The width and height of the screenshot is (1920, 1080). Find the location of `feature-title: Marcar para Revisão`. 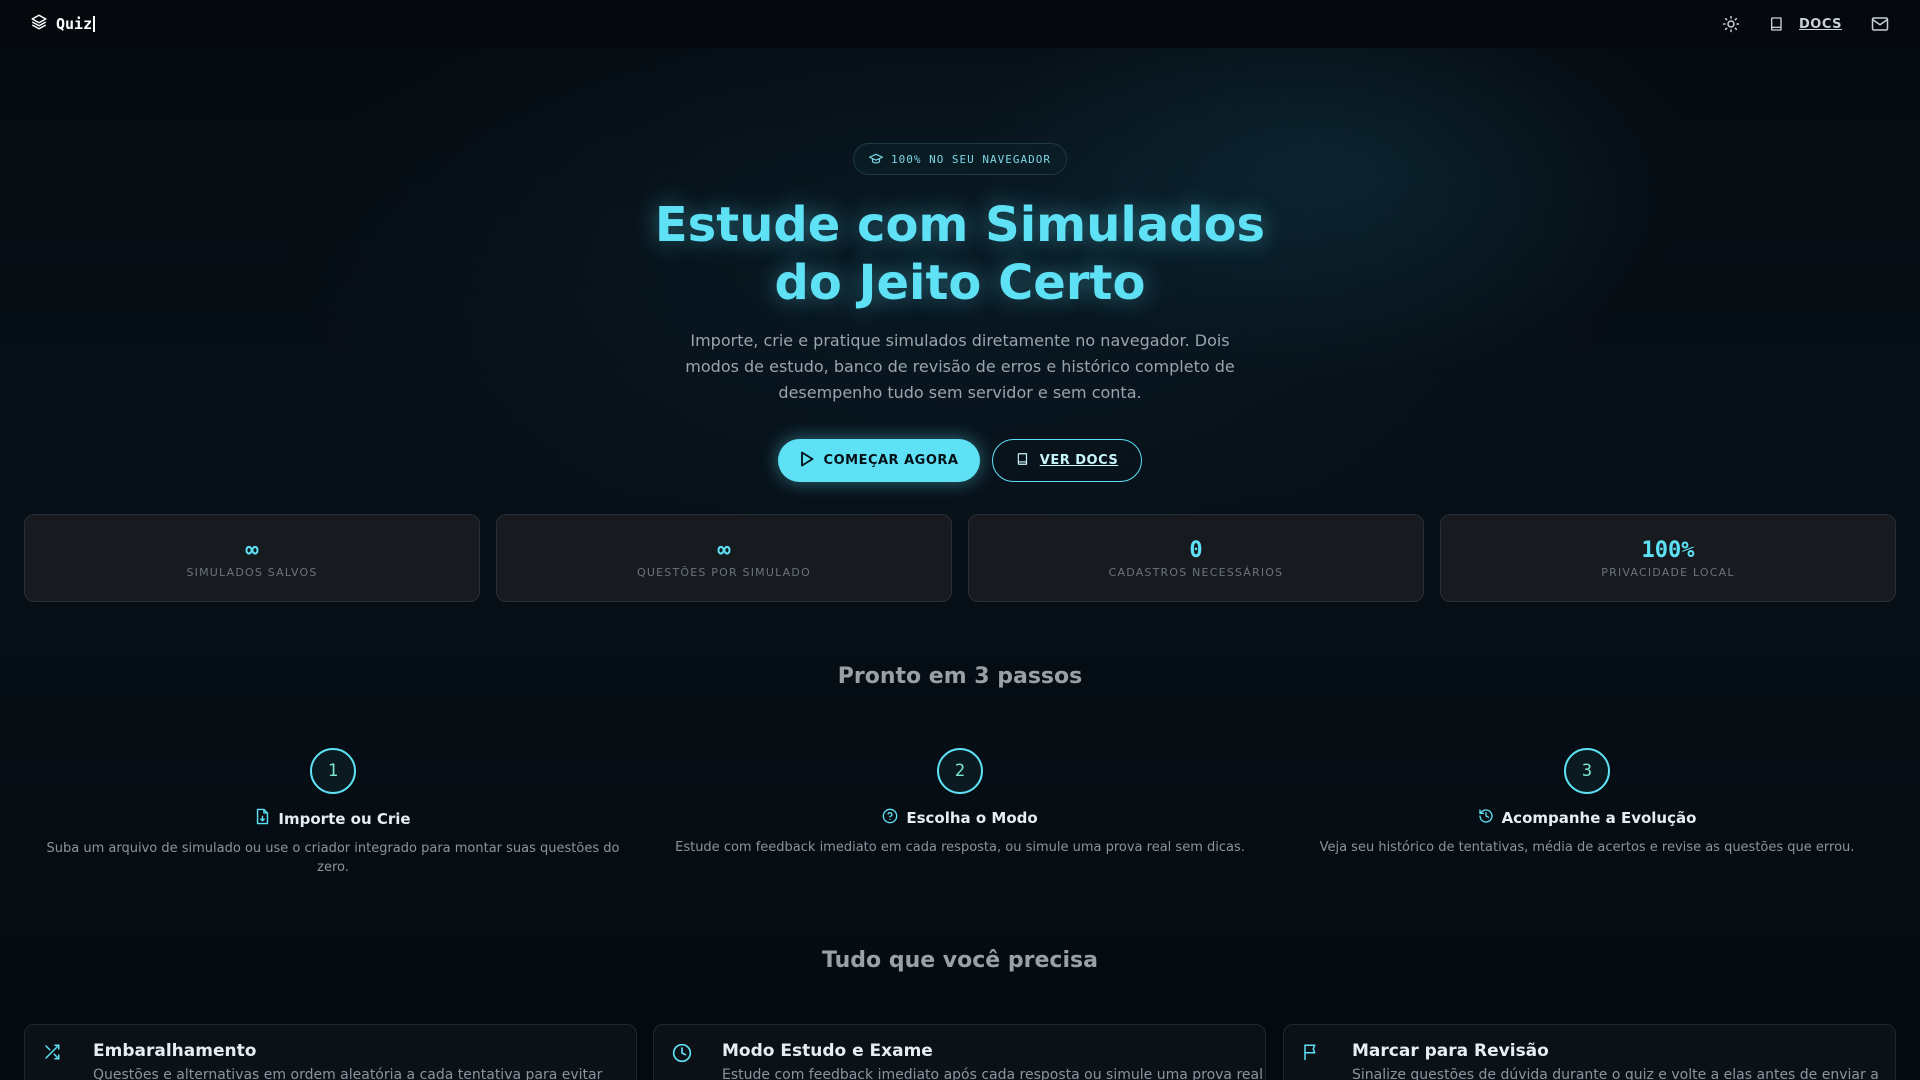

feature-title: Marcar para Revisão is located at coordinates (1450, 1051).